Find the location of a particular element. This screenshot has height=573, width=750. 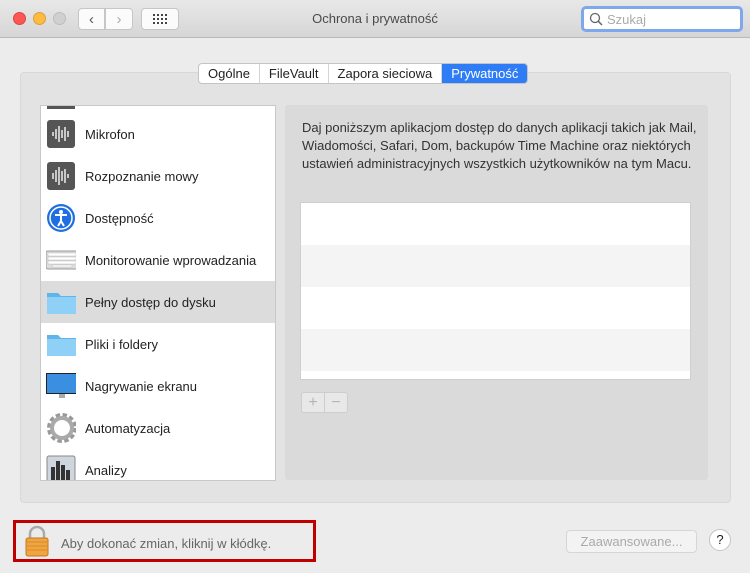

accessibility-icon is located at coordinates (61, 218).